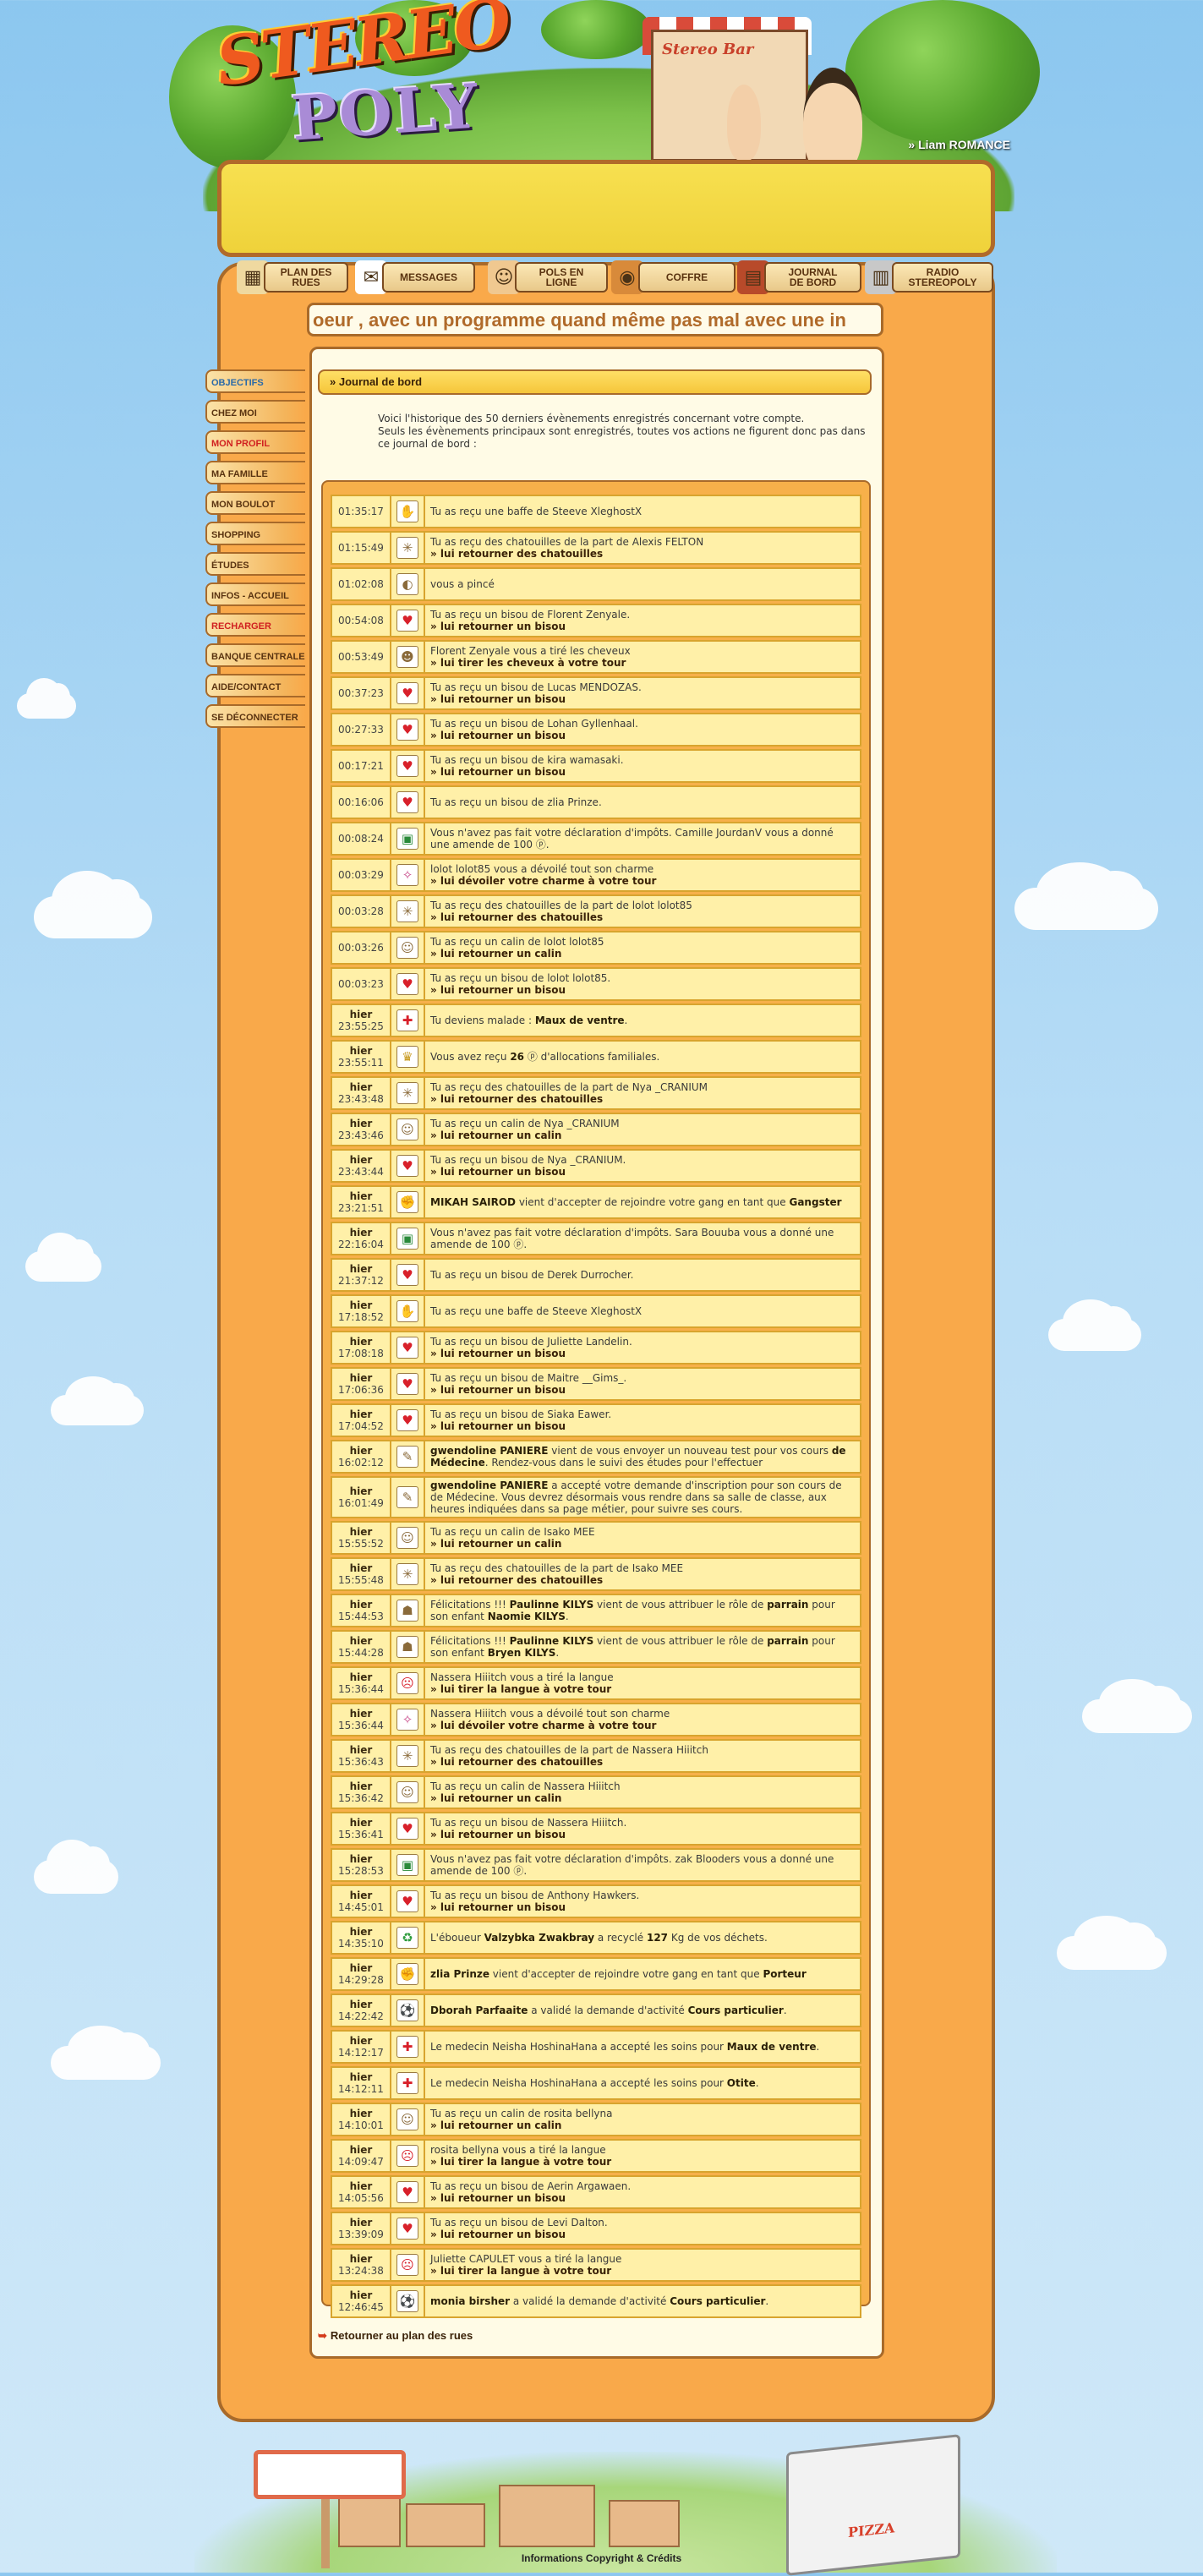 This screenshot has width=1203, height=2576. Describe the element at coordinates (360, 1420) in the screenshot. I see `log-time-cell: hier 17:04:52` at that location.